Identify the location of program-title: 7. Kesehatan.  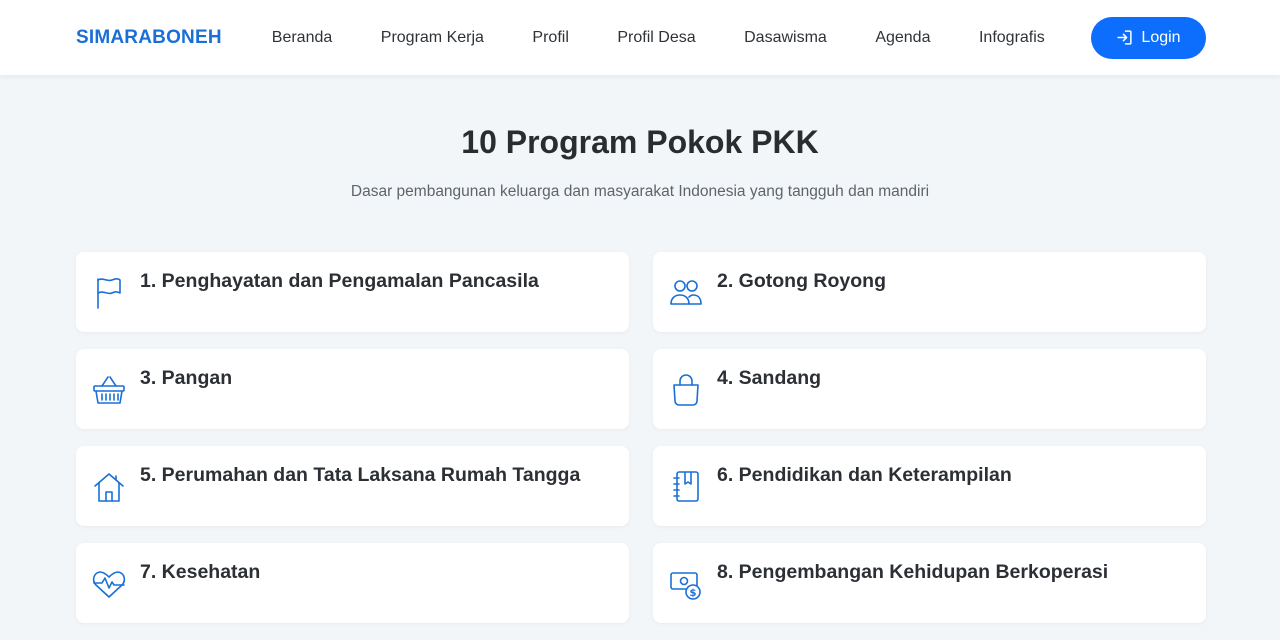
(200, 572).